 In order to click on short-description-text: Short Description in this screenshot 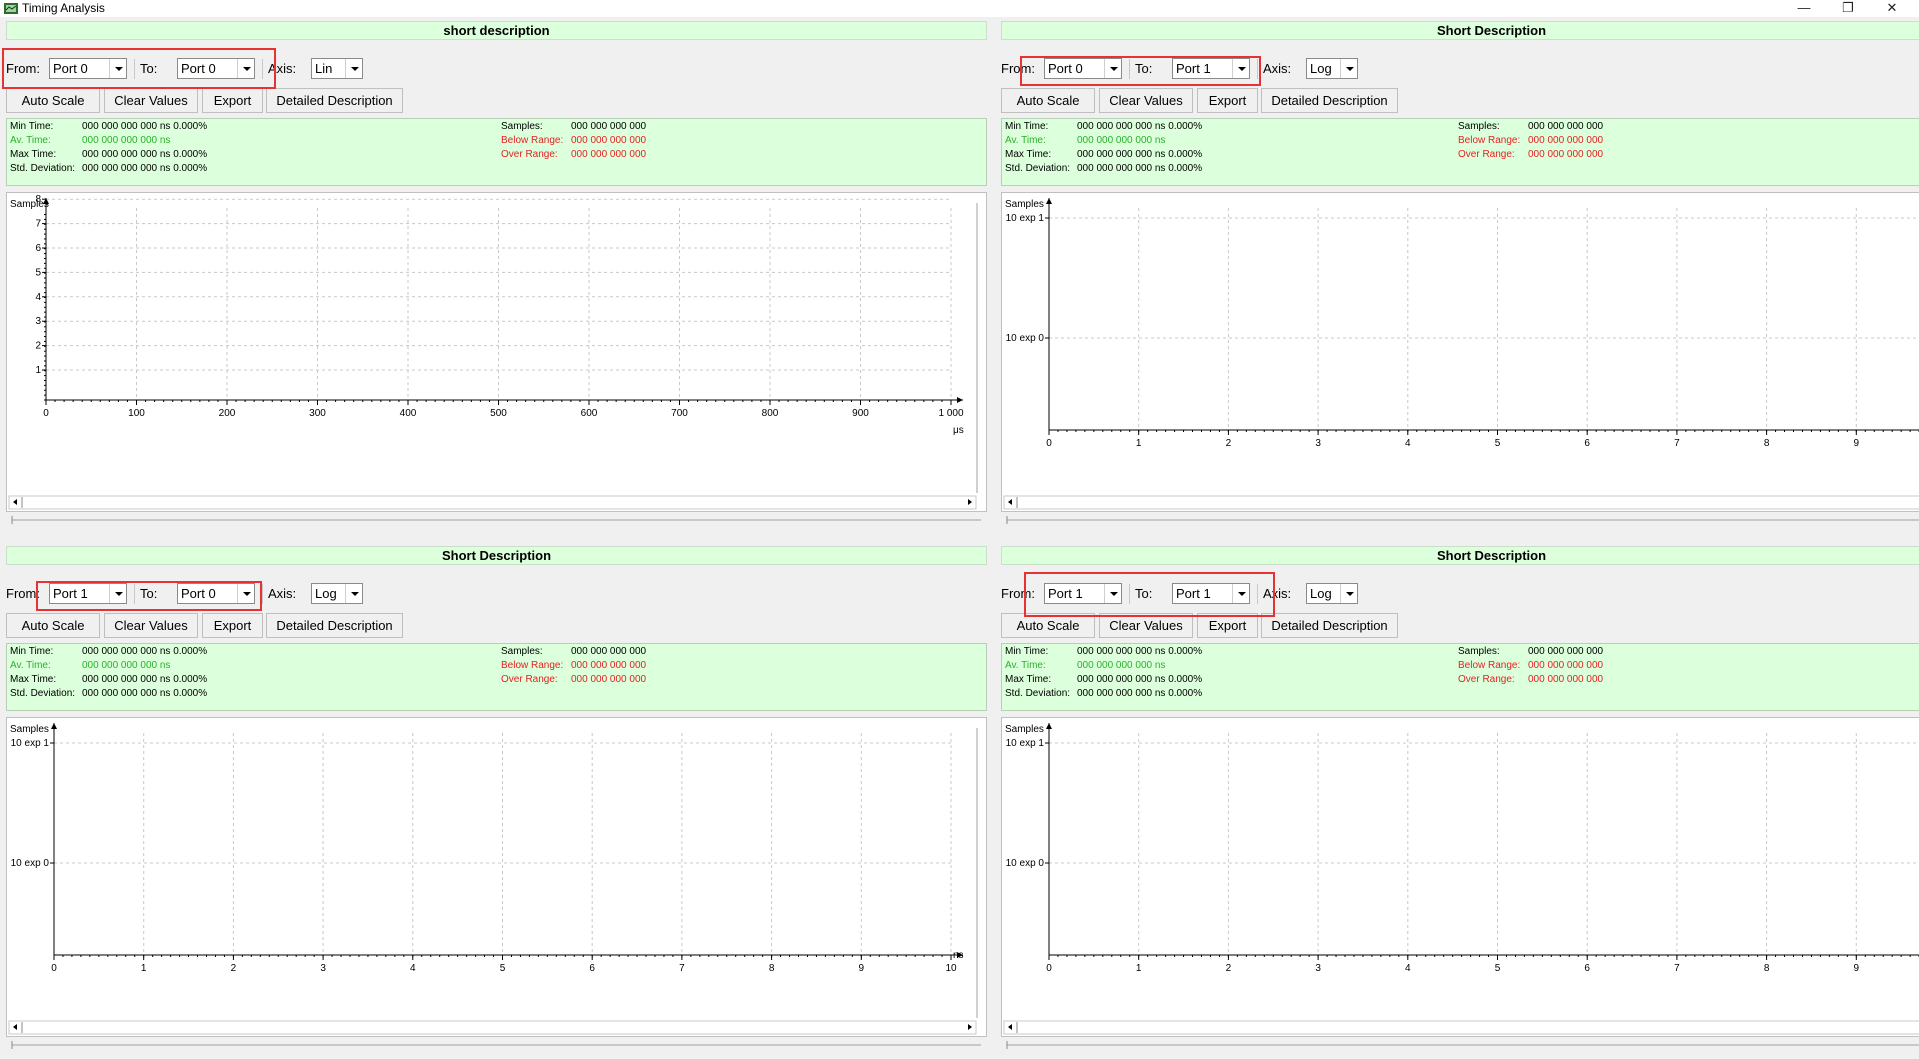, I will do `click(1491, 30)`.